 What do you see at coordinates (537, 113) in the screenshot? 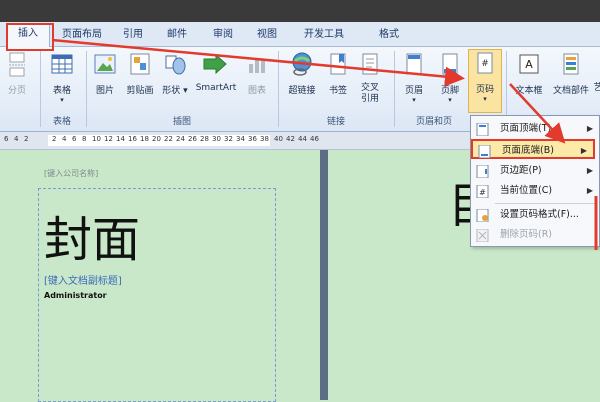
I see `arrow-to-menu` at bounding box center [537, 113].